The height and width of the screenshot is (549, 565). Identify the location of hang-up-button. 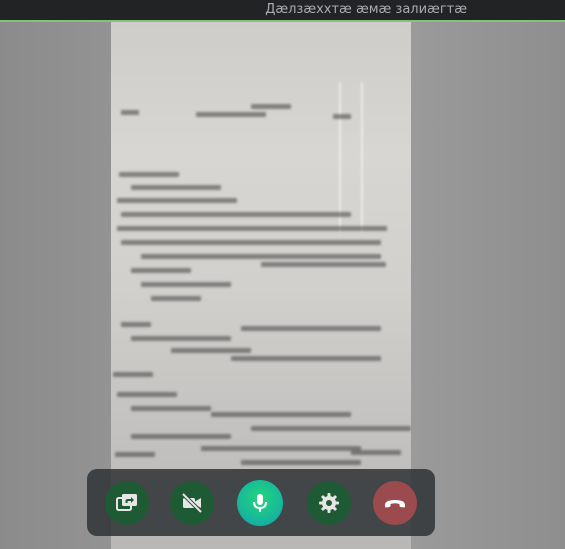
(395, 503).